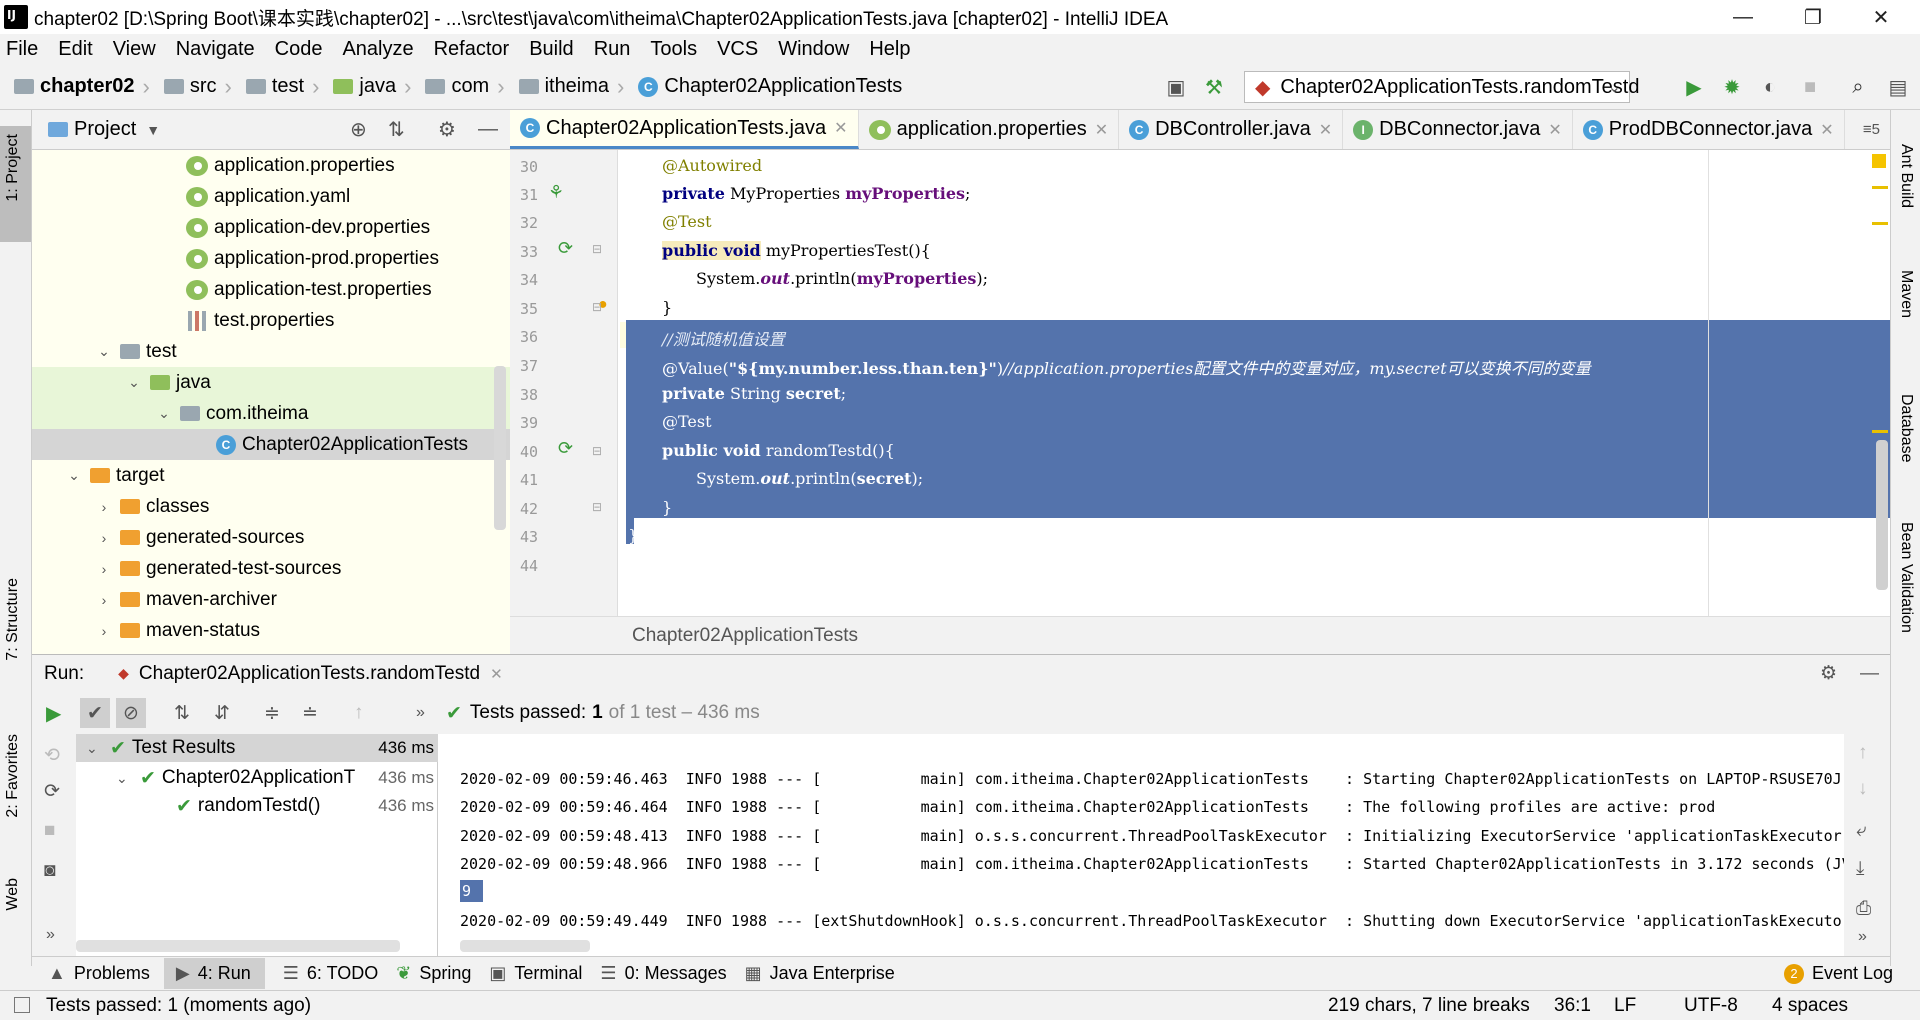 The height and width of the screenshot is (1020, 1920). I want to click on menu-analyze: Analyze, so click(377, 49).